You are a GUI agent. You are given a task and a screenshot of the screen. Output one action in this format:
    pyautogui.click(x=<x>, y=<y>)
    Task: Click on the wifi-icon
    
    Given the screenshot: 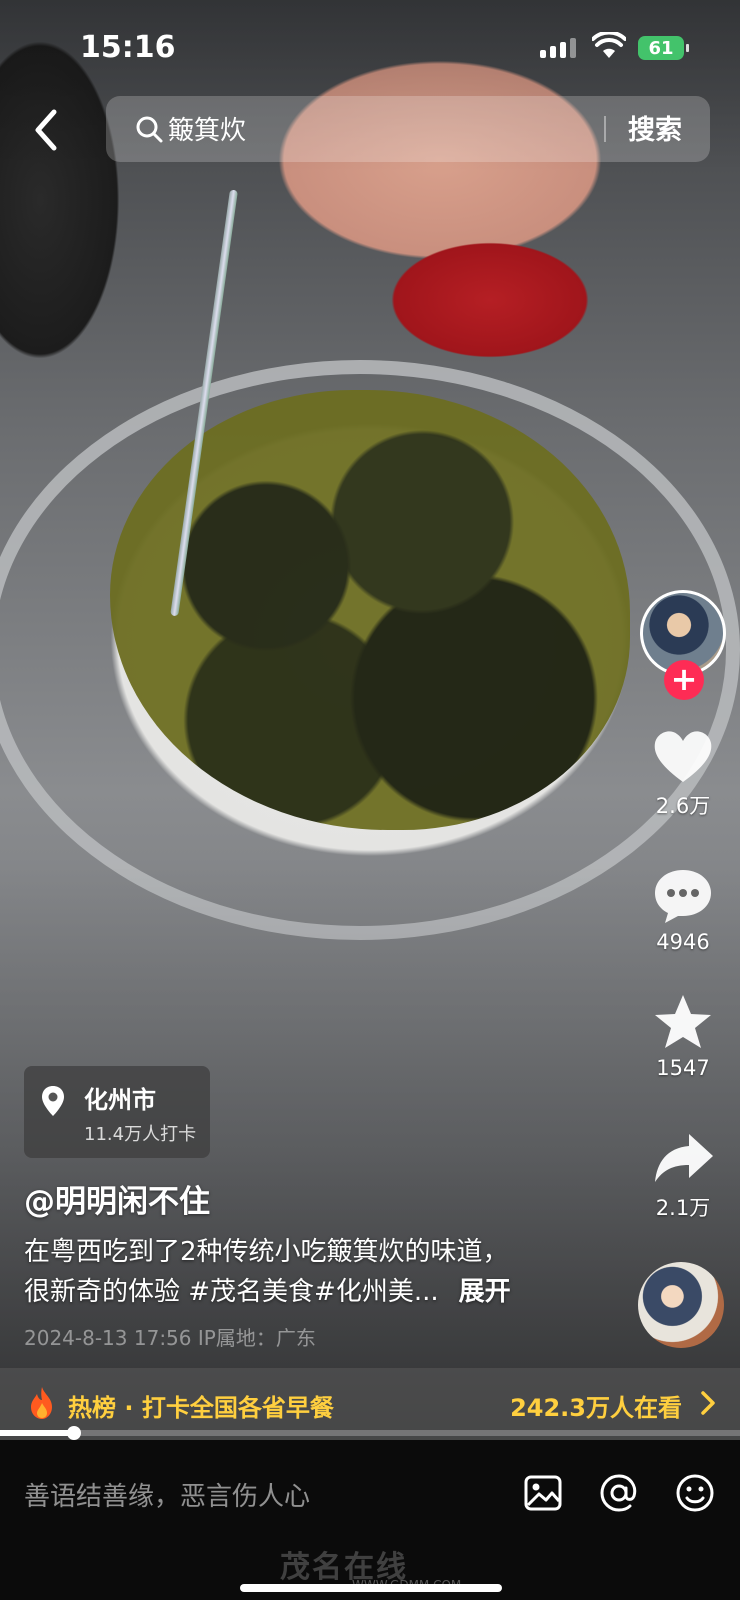 What is the action you would take?
    pyautogui.click(x=609, y=45)
    